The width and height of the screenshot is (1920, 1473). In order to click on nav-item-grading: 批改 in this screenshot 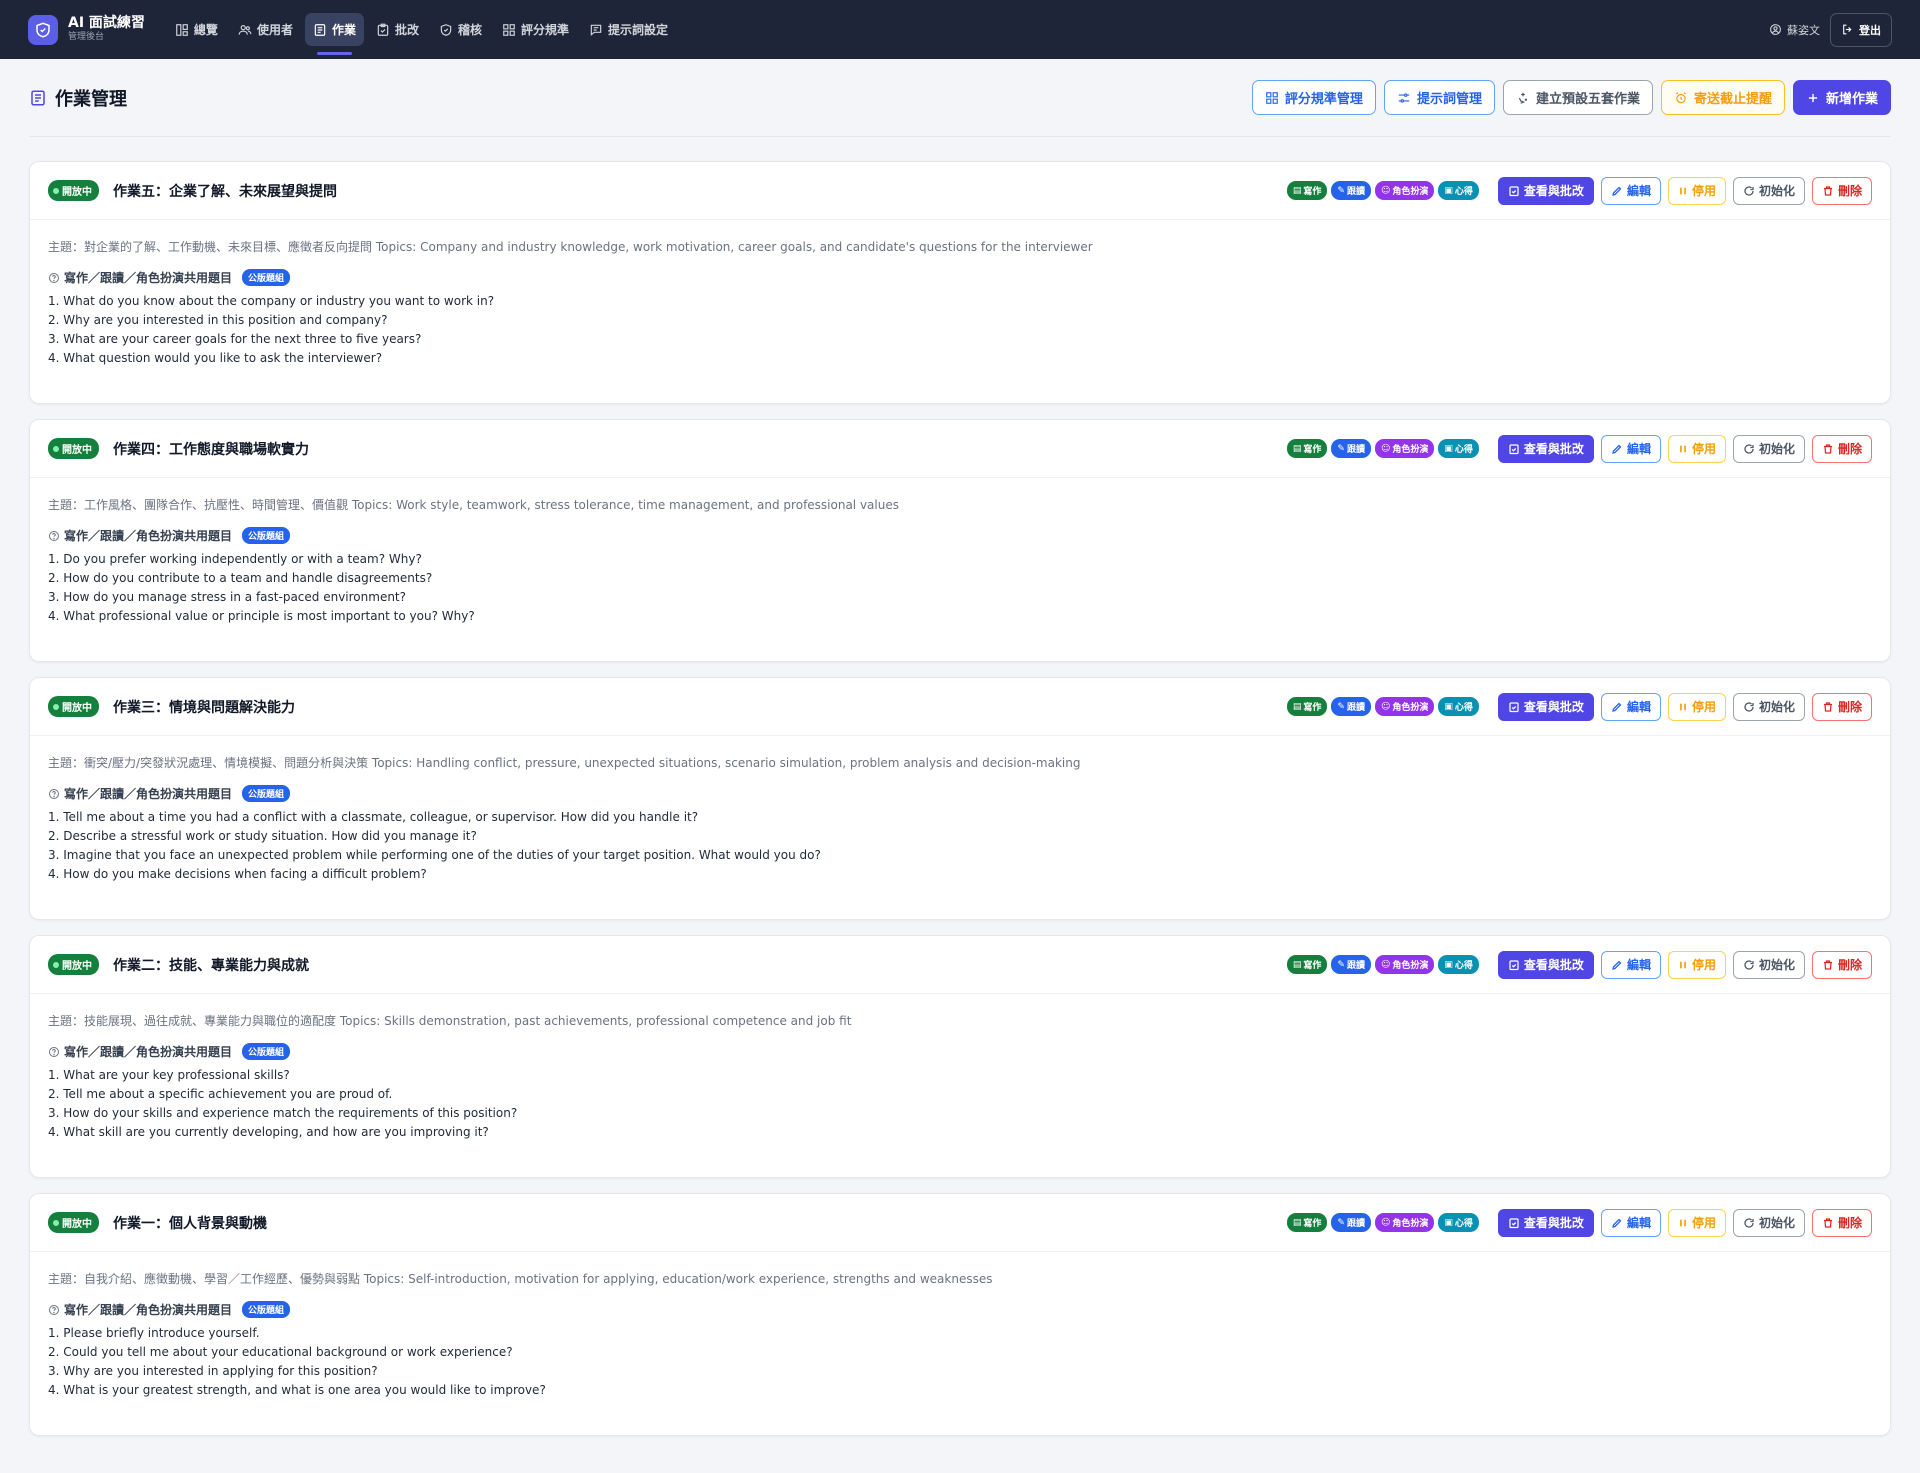, I will do `click(397, 29)`.